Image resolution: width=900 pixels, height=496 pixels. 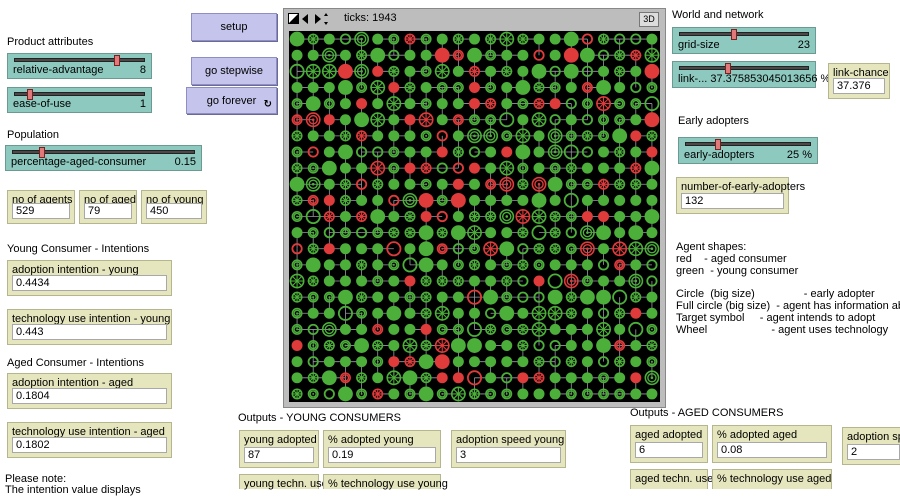 What do you see at coordinates (799, 155) in the screenshot?
I see `slider-value: 25 %` at bounding box center [799, 155].